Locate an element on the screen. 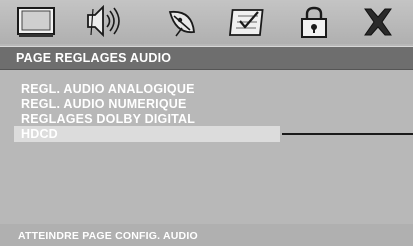 The height and width of the screenshot is (246, 413). footer-hint: ATTEINDRE PAGE CONFIG. AUDIO is located at coordinates (108, 236).